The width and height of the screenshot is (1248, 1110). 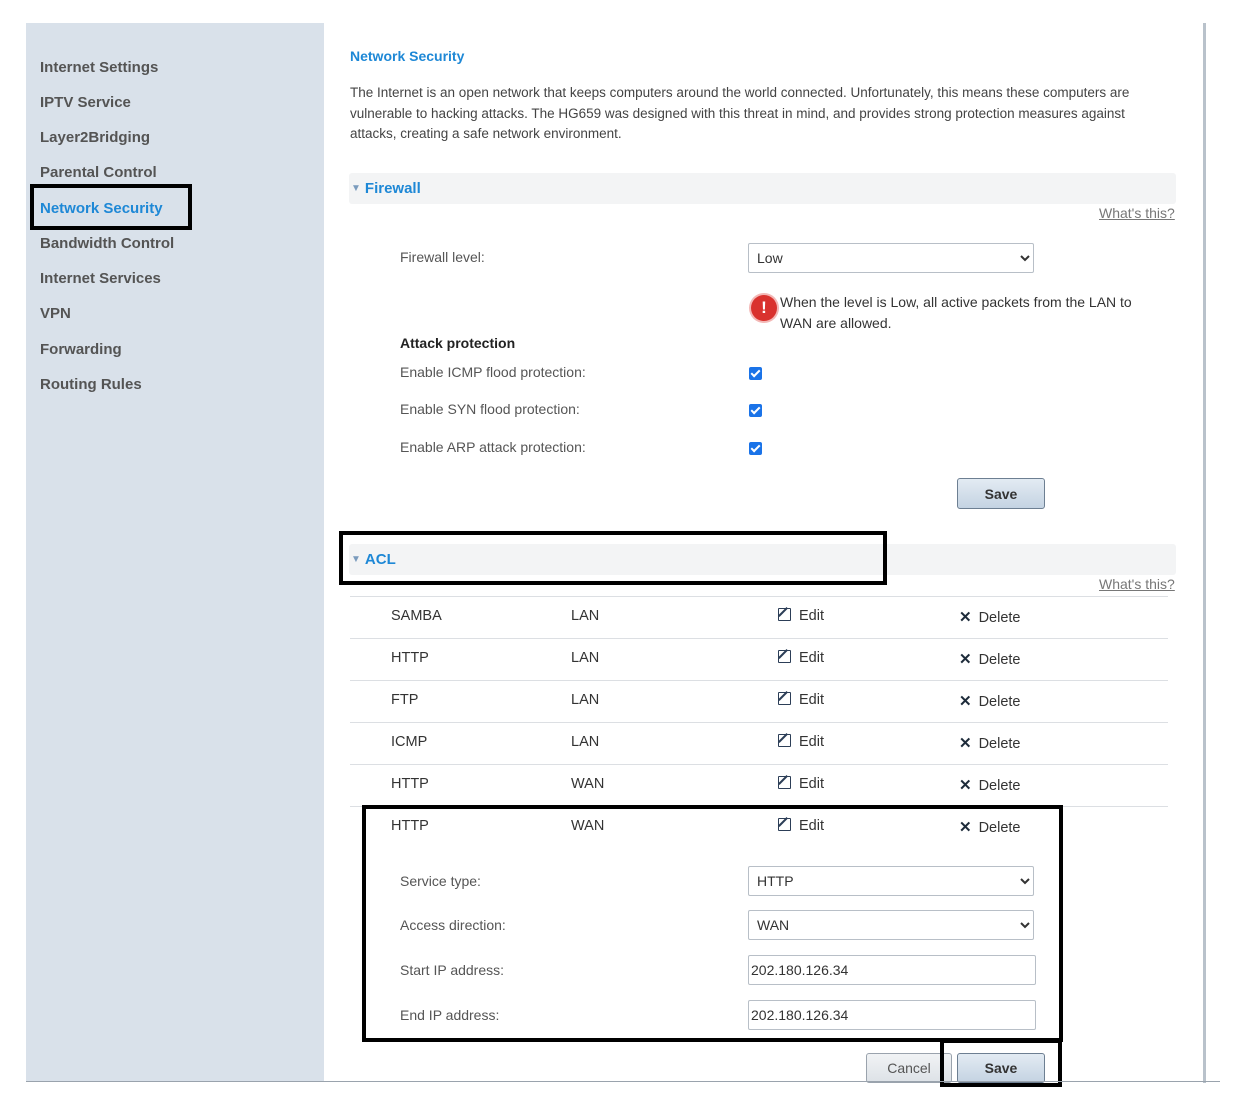 What do you see at coordinates (409, 742) in the screenshot?
I see `acl-service: ICMP` at bounding box center [409, 742].